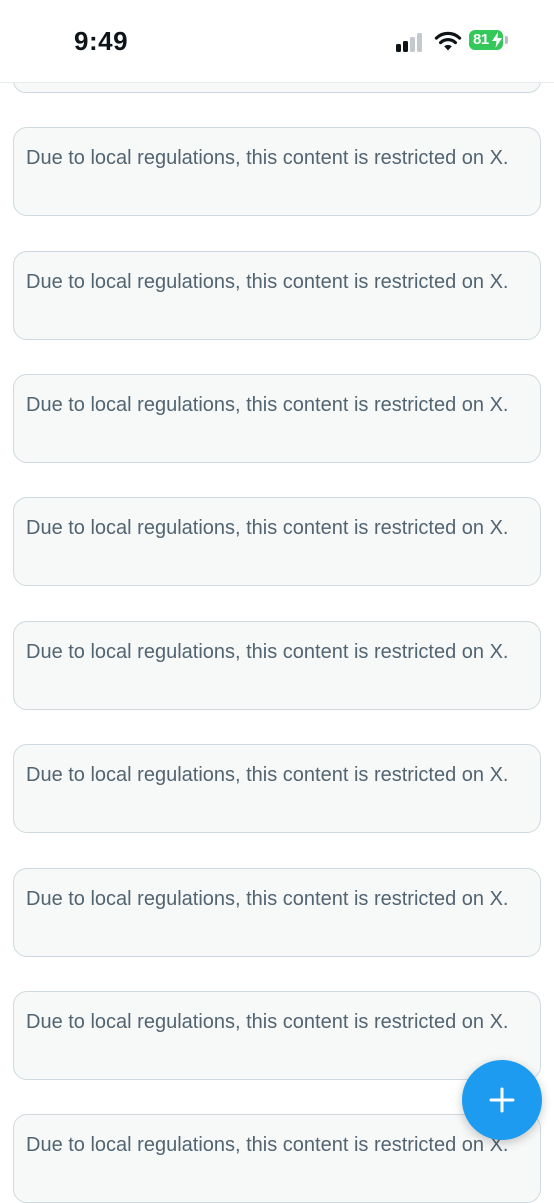 This screenshot has width=554, height=1203. I want to click on battery-cap, so click(506, 40).